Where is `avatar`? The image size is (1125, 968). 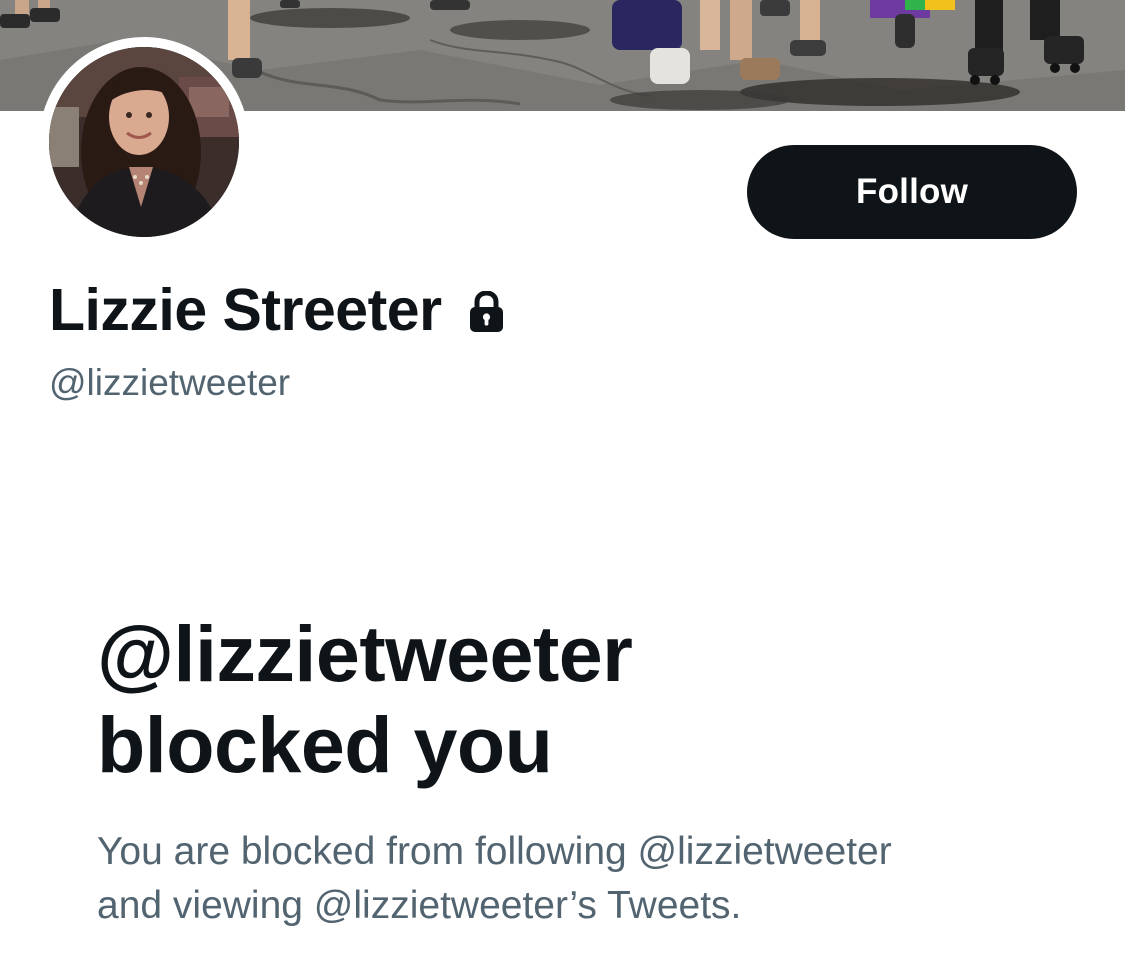 avatar is located at coordinates (144, 142).